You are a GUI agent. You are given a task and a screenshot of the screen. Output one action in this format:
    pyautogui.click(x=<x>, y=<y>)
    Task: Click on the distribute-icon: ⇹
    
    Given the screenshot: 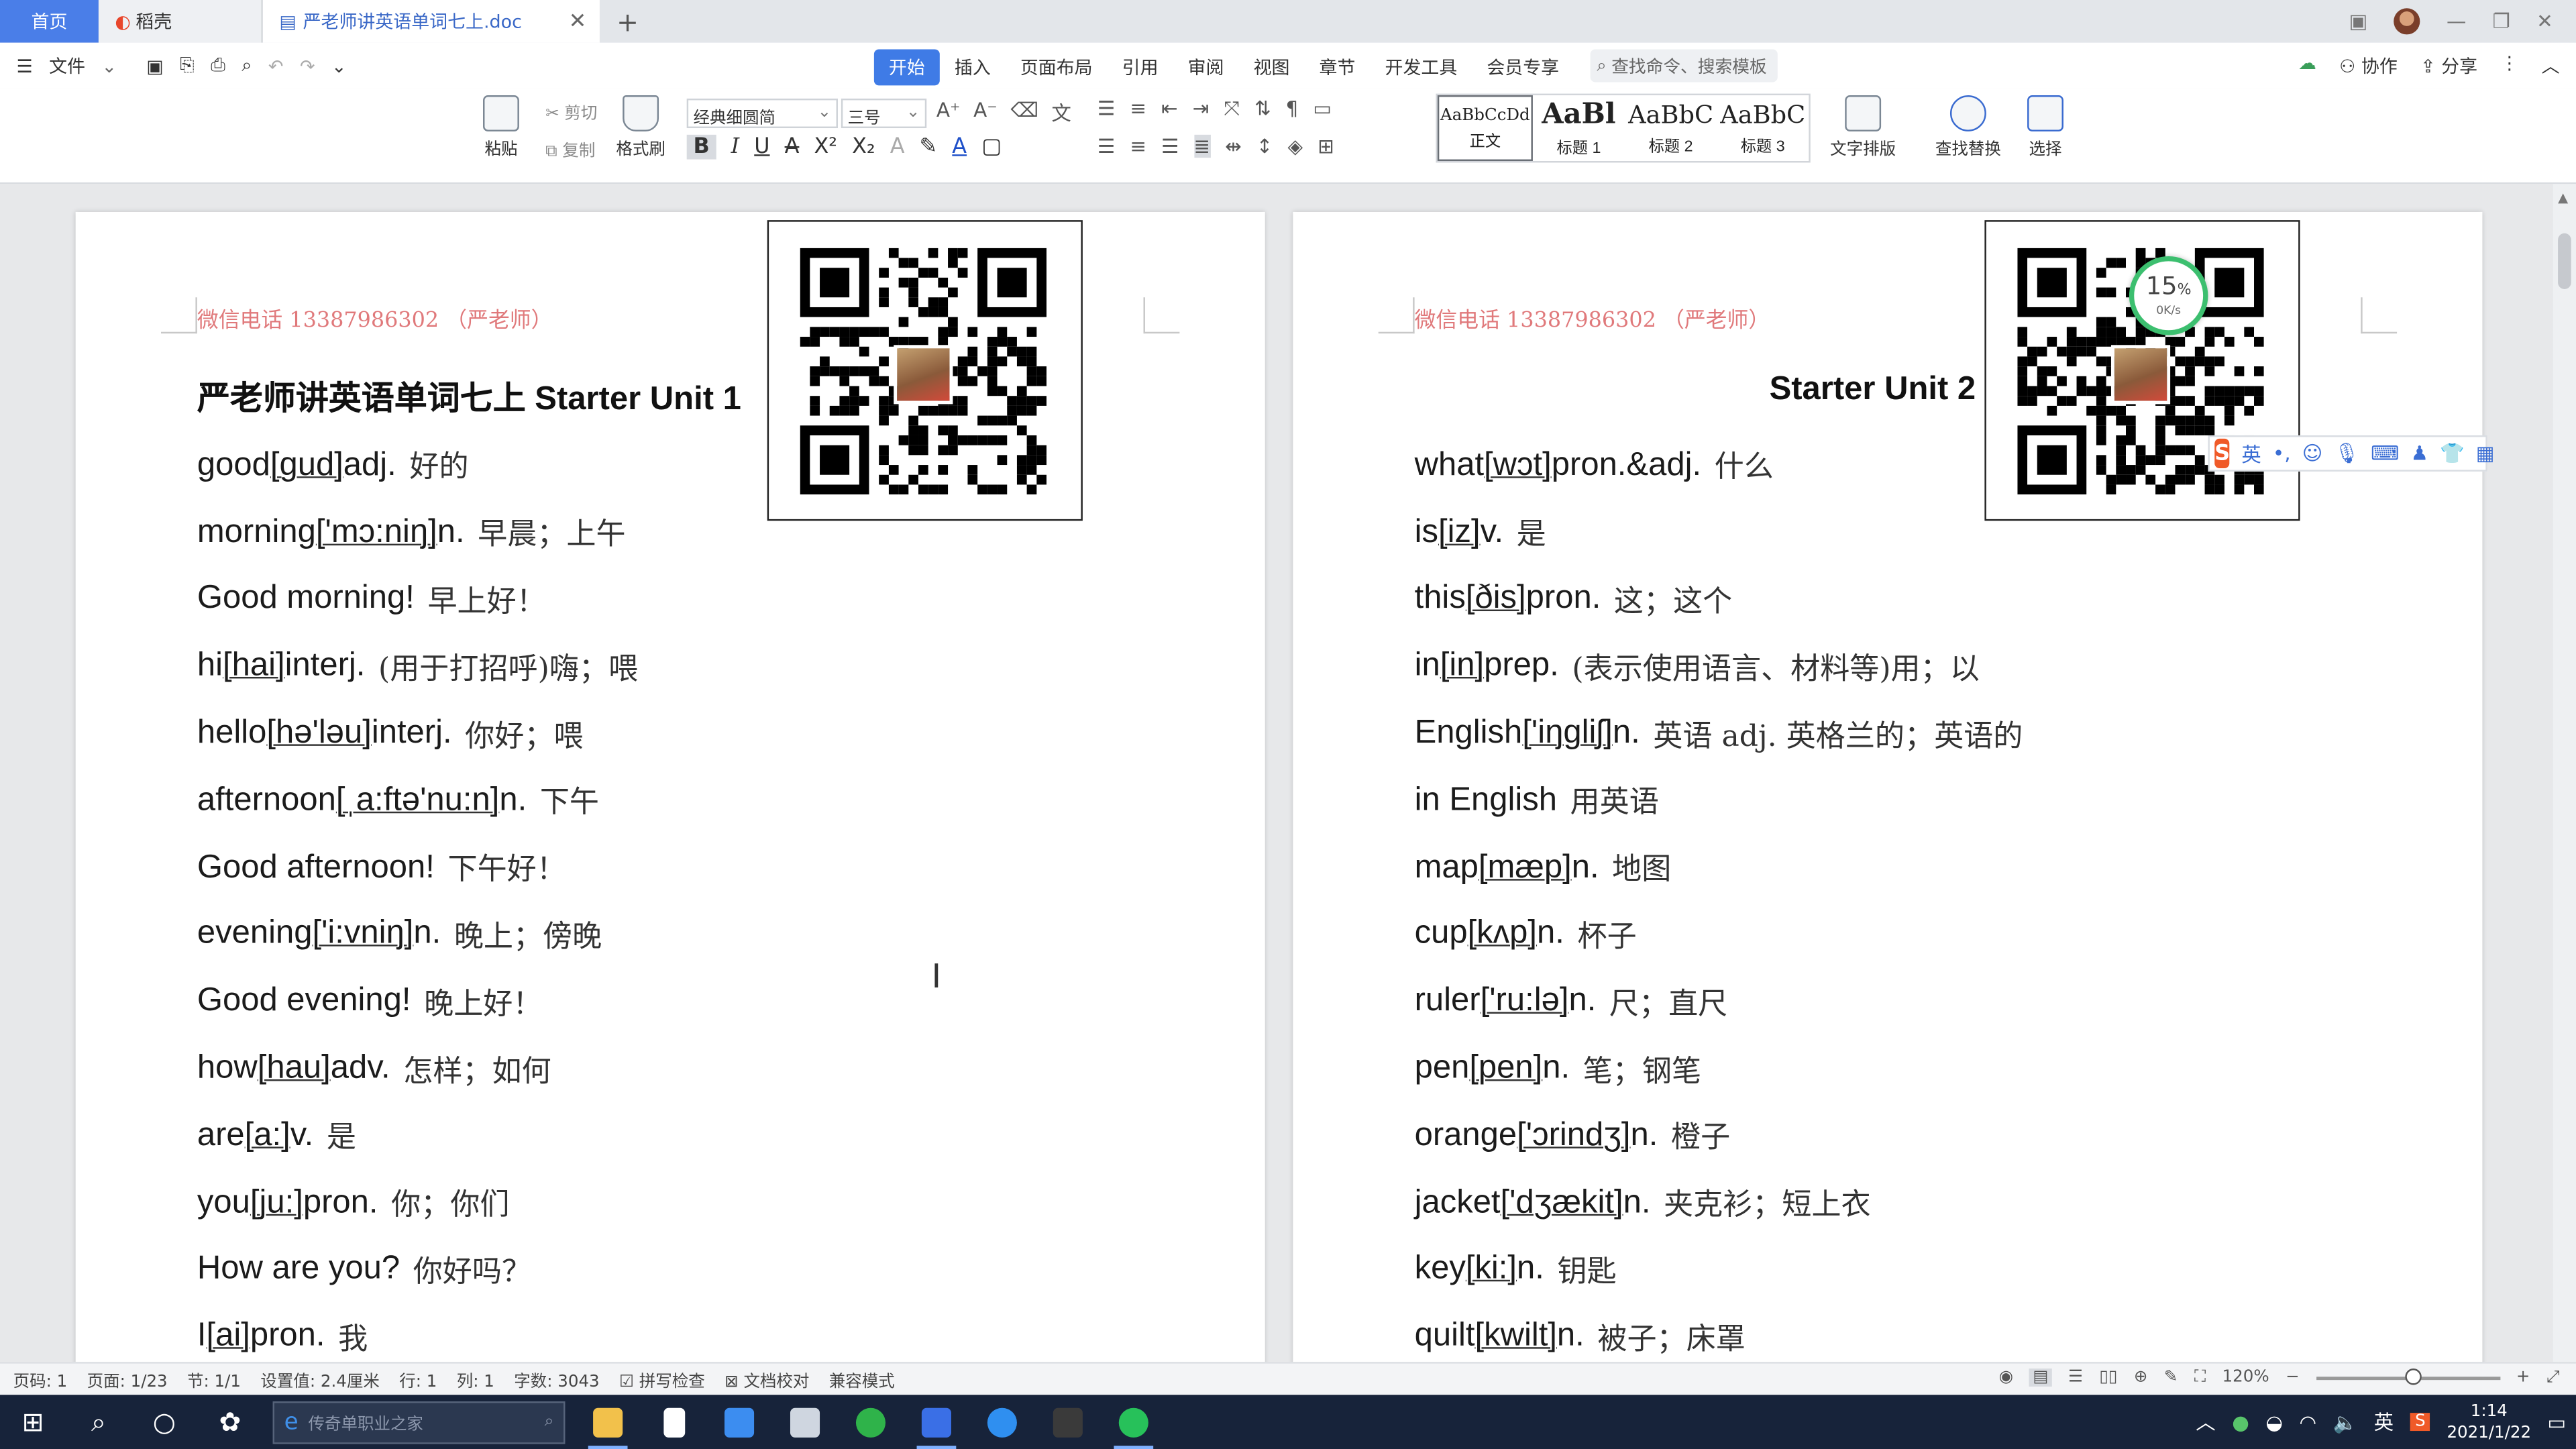 What is the action you would take?
    pyautogui.click(x=1233, y=146)
    